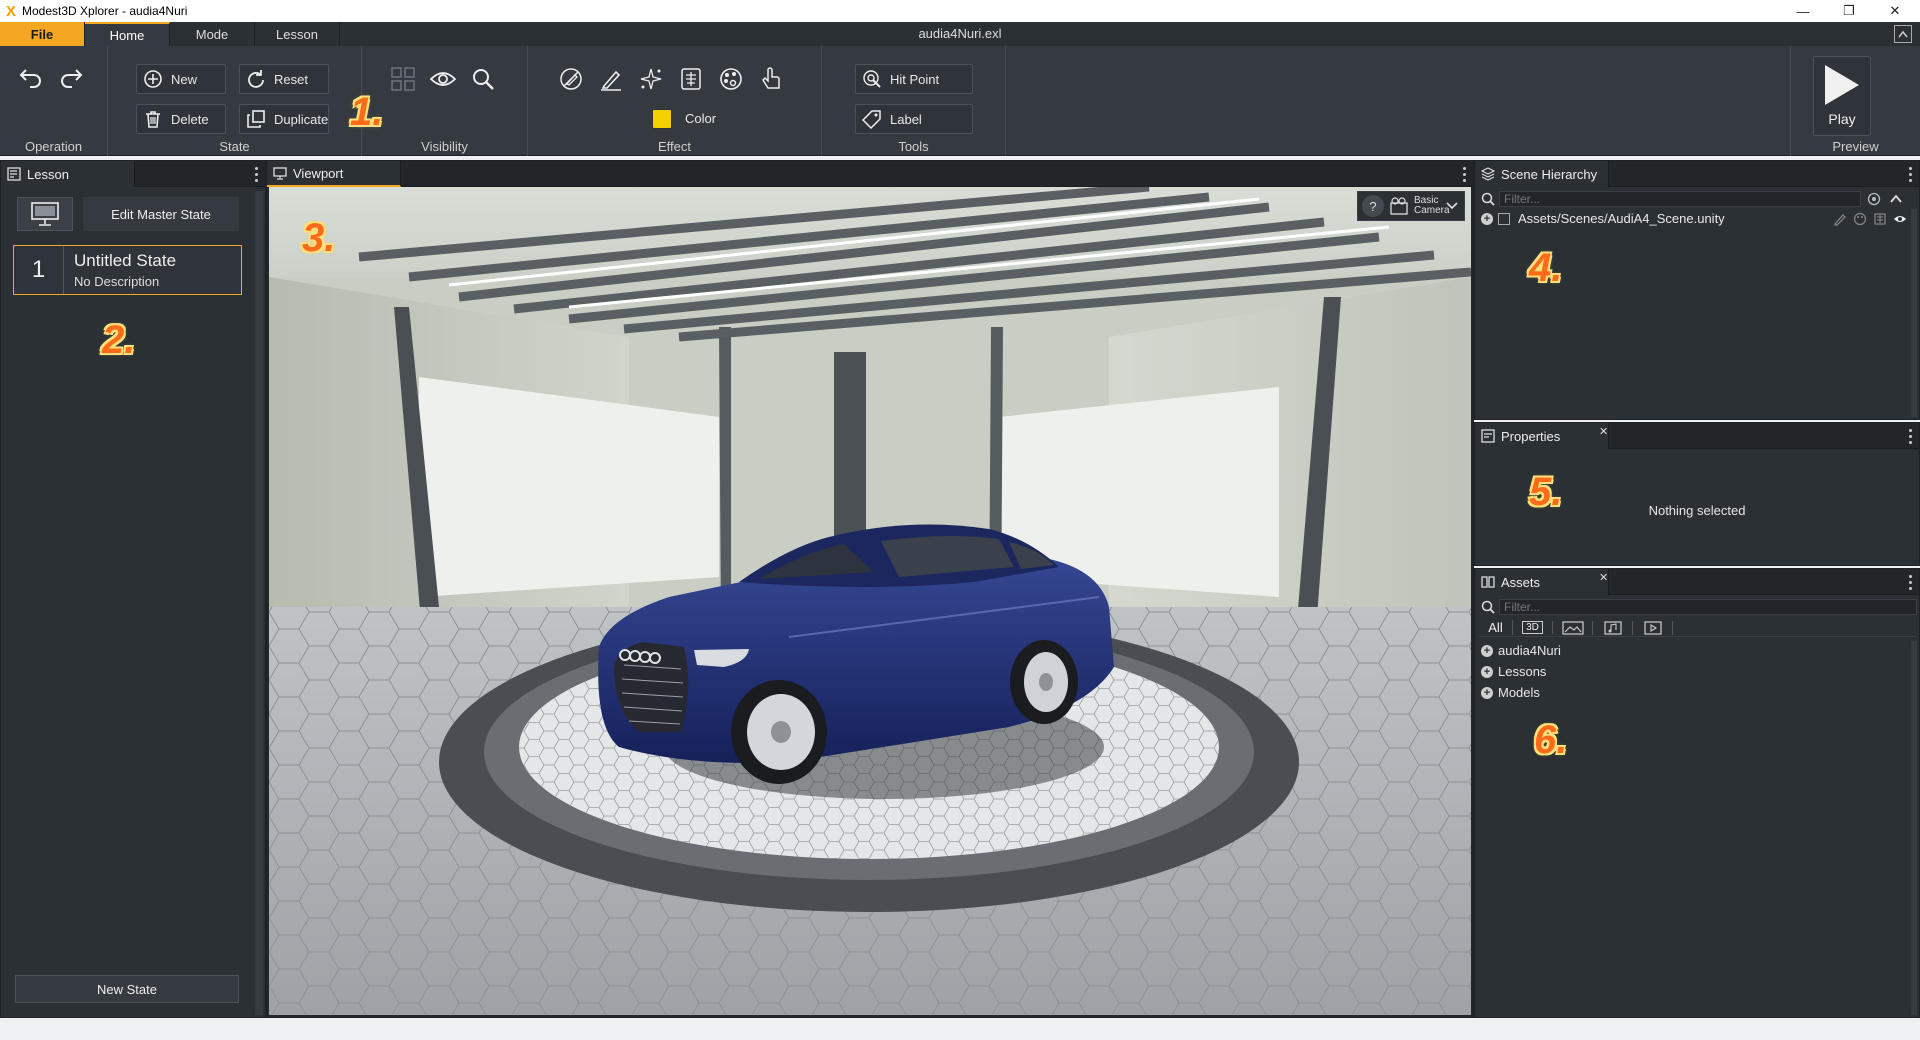 The image size is (1920, 1040). I want to click on undo-button, so click(31, 77).